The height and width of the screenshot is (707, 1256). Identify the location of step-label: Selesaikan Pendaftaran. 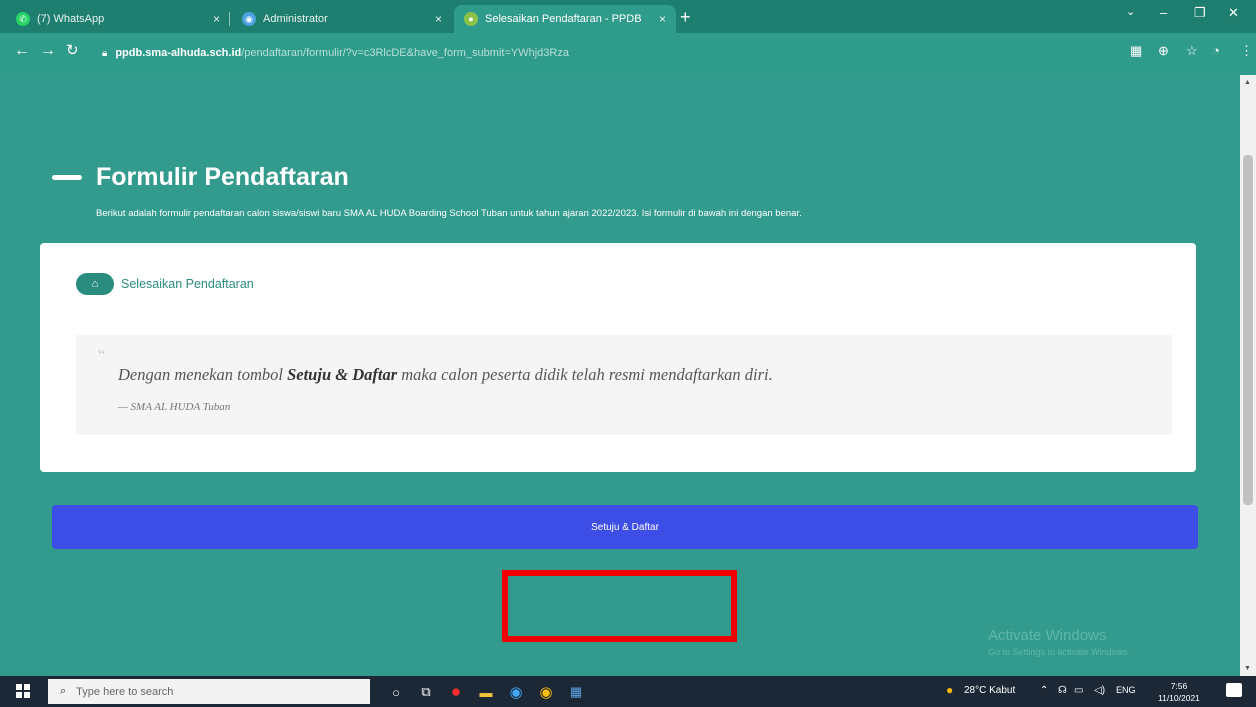
(187, 284).